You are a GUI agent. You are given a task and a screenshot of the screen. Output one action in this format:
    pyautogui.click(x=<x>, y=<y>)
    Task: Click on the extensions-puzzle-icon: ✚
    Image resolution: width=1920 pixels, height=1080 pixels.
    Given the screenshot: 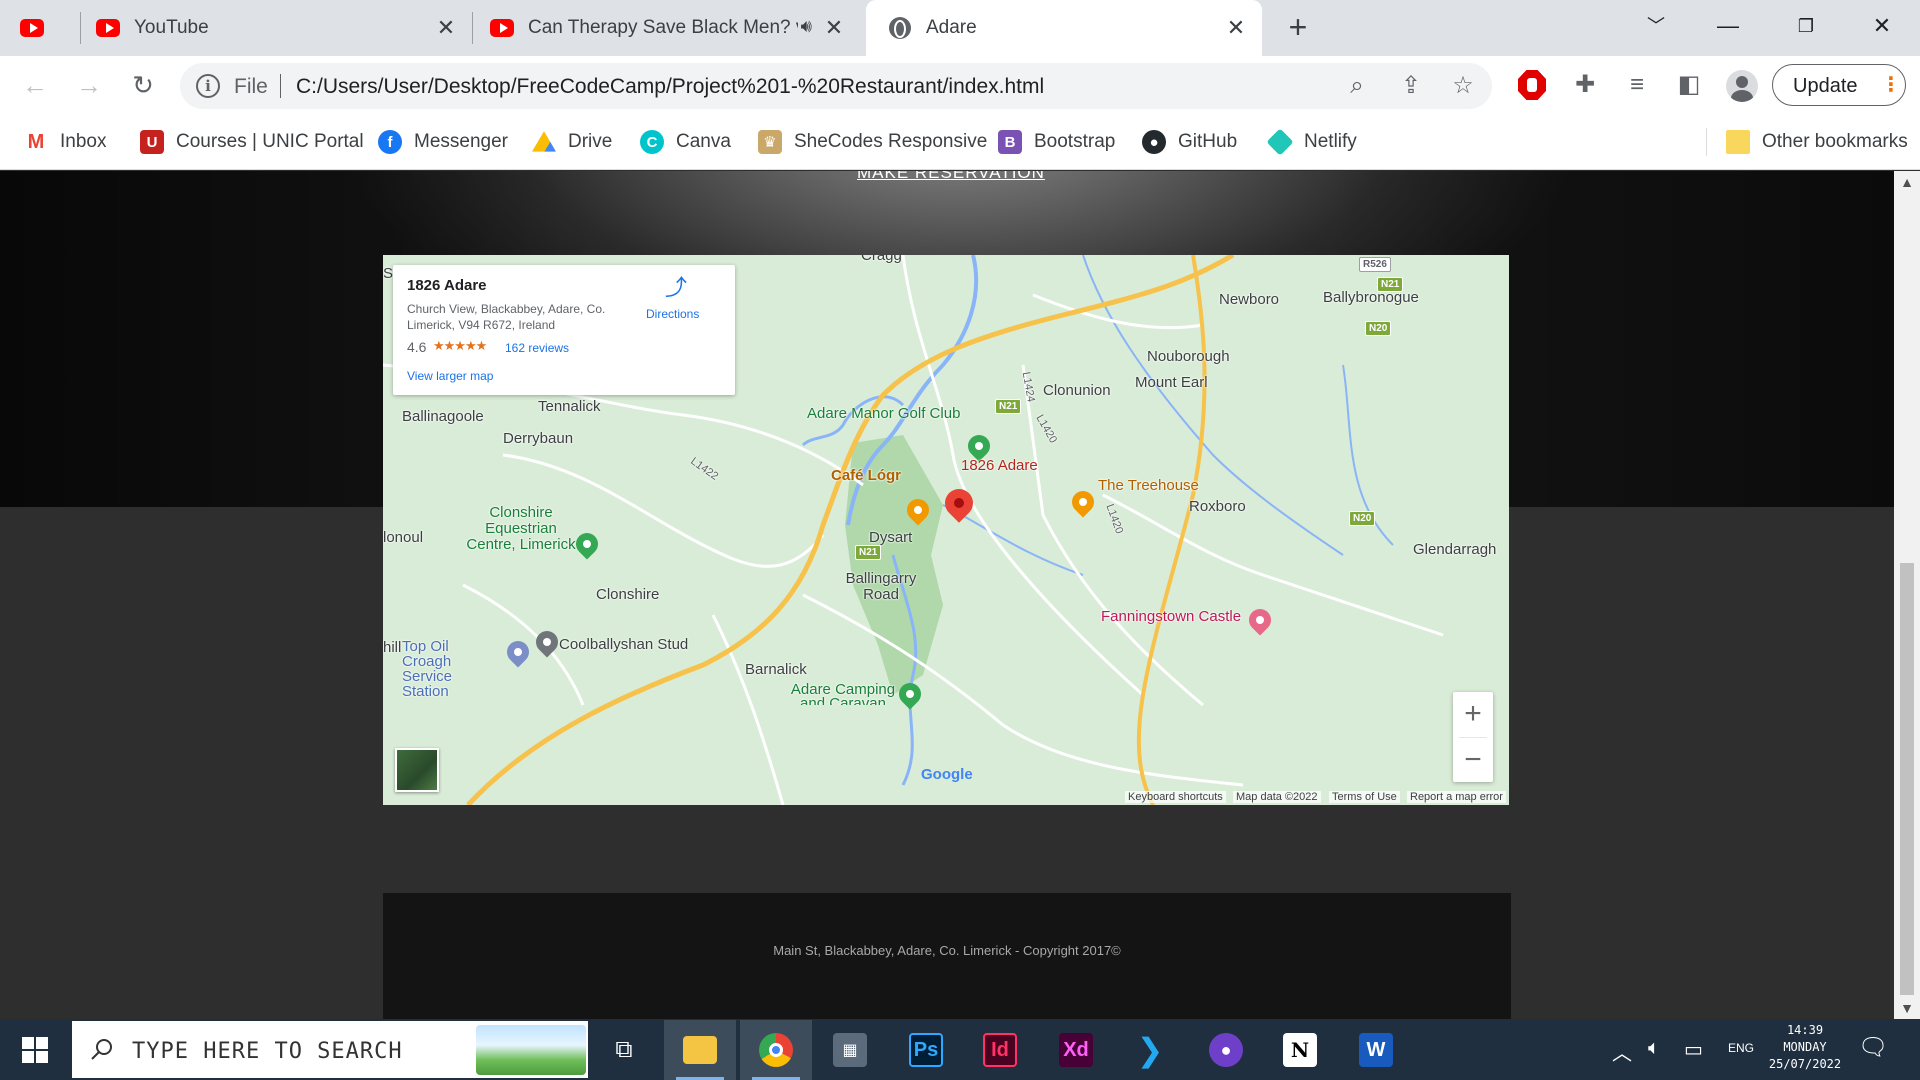 What is the action you would take?
    pyautogui.click(x=1585, y=85)
    